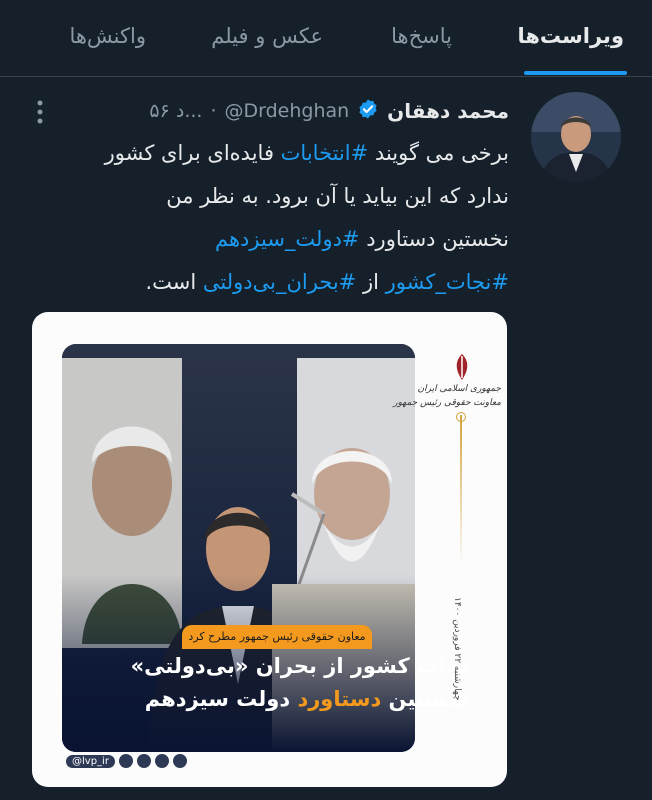 This screenshot has width=652, height=800. I want to click on iran-emblem-icon, so click(462, 367).